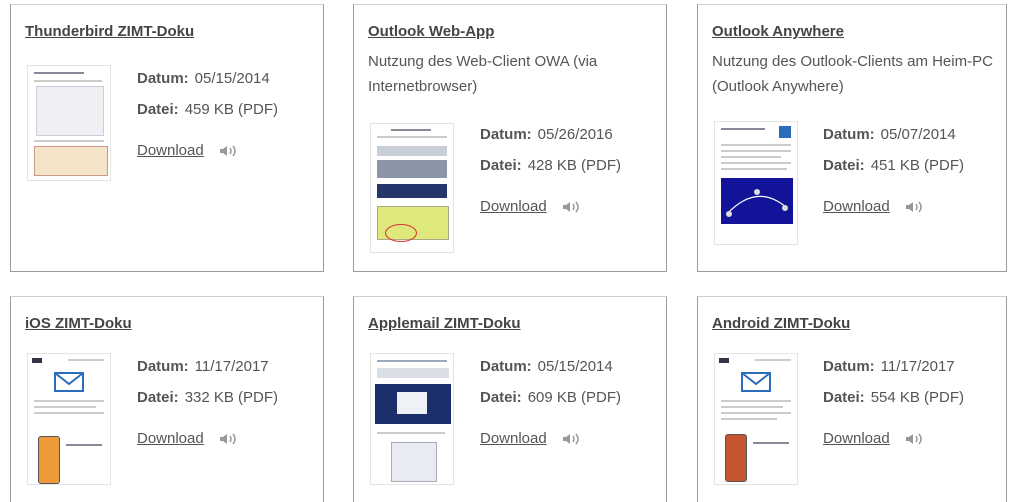 The width and height of the screenshot is (1015, 502). I want to click on file-size-value: 332 KB (PDF), so click(231, 397).